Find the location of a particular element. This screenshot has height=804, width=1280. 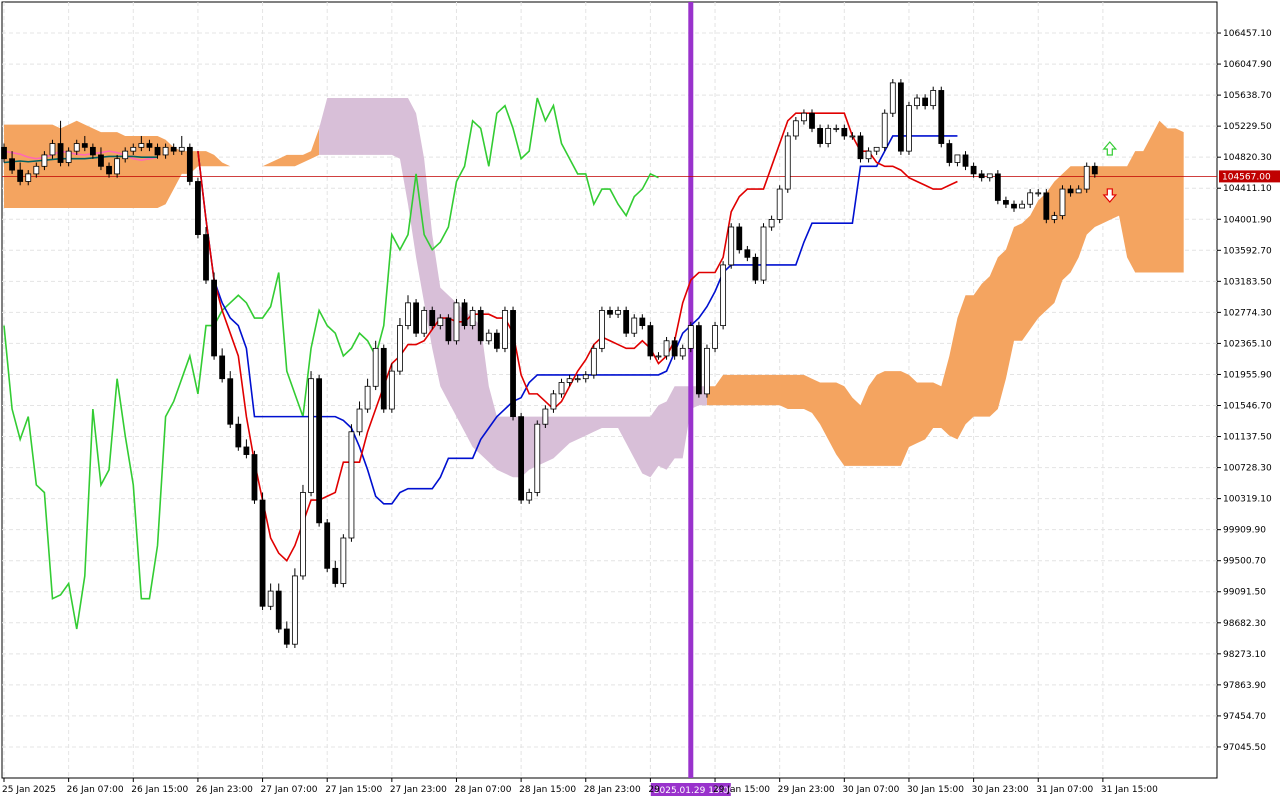

y-tick-label: 104001.90 is located at coordinates (1247, 220).